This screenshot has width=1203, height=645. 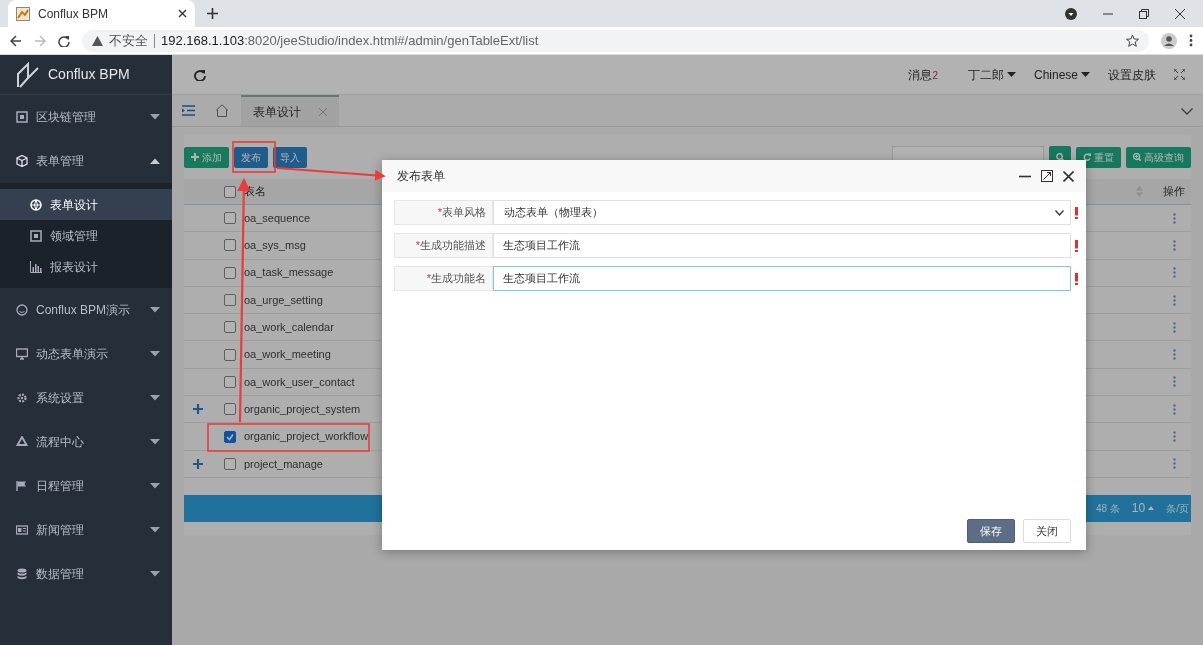 I want to click on page-tab: 表单设计, so click(x=290, y=110).